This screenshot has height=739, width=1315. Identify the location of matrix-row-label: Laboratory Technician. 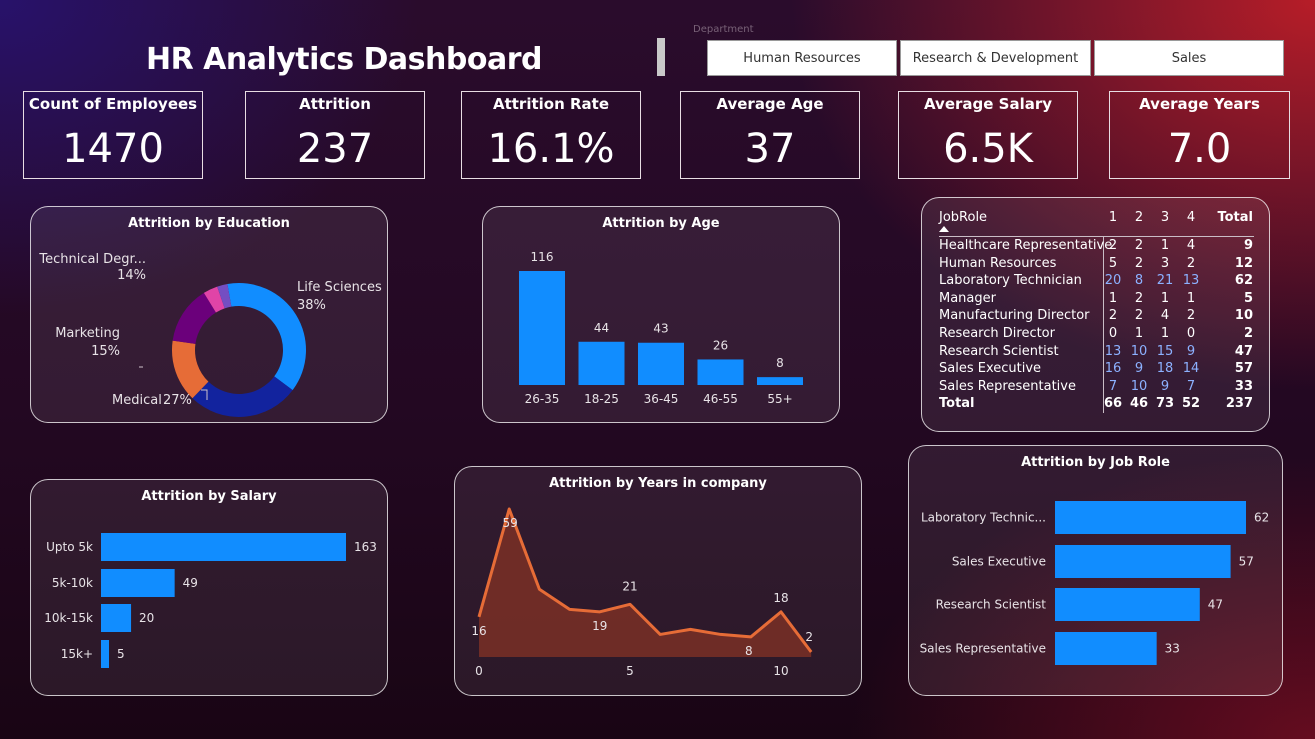
(1010, 281).